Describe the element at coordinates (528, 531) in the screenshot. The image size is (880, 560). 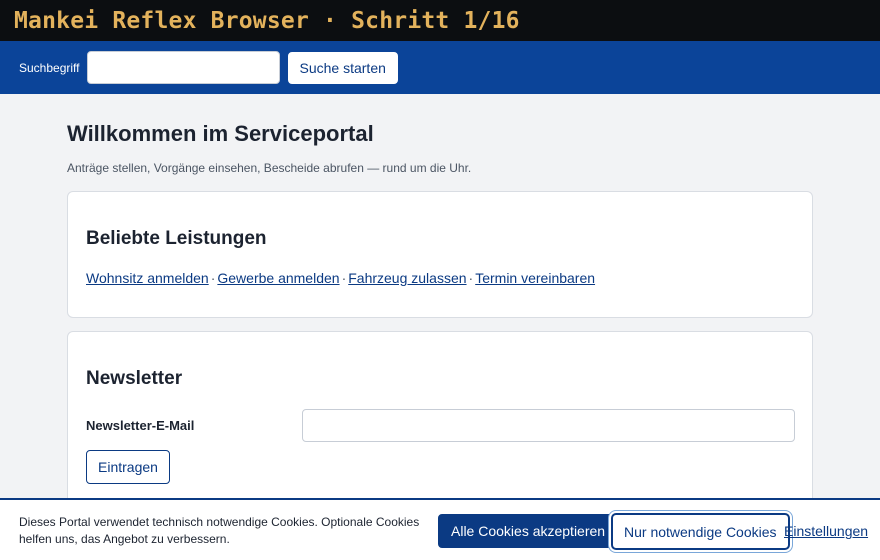
I see `accept-all-cookies-button: Alle Cookies akzeptieren` at that location.